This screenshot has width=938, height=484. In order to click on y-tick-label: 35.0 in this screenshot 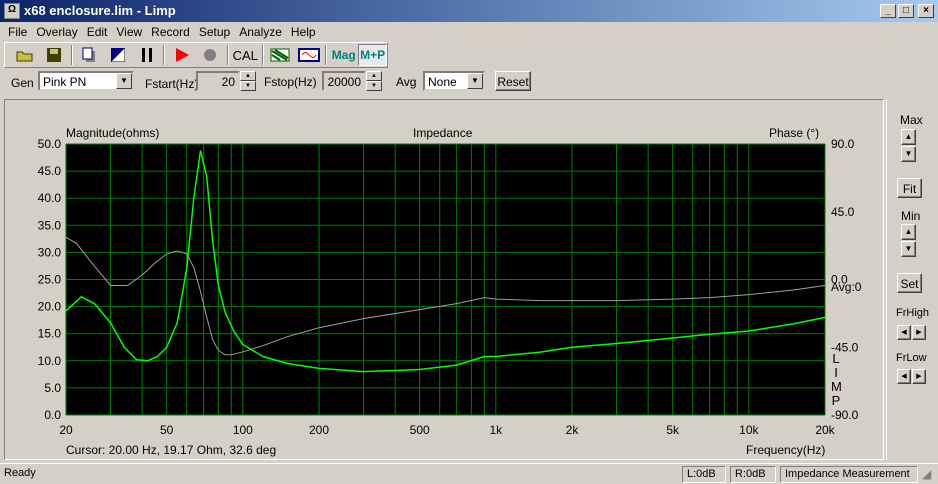, I will do `click(50, 225)`.